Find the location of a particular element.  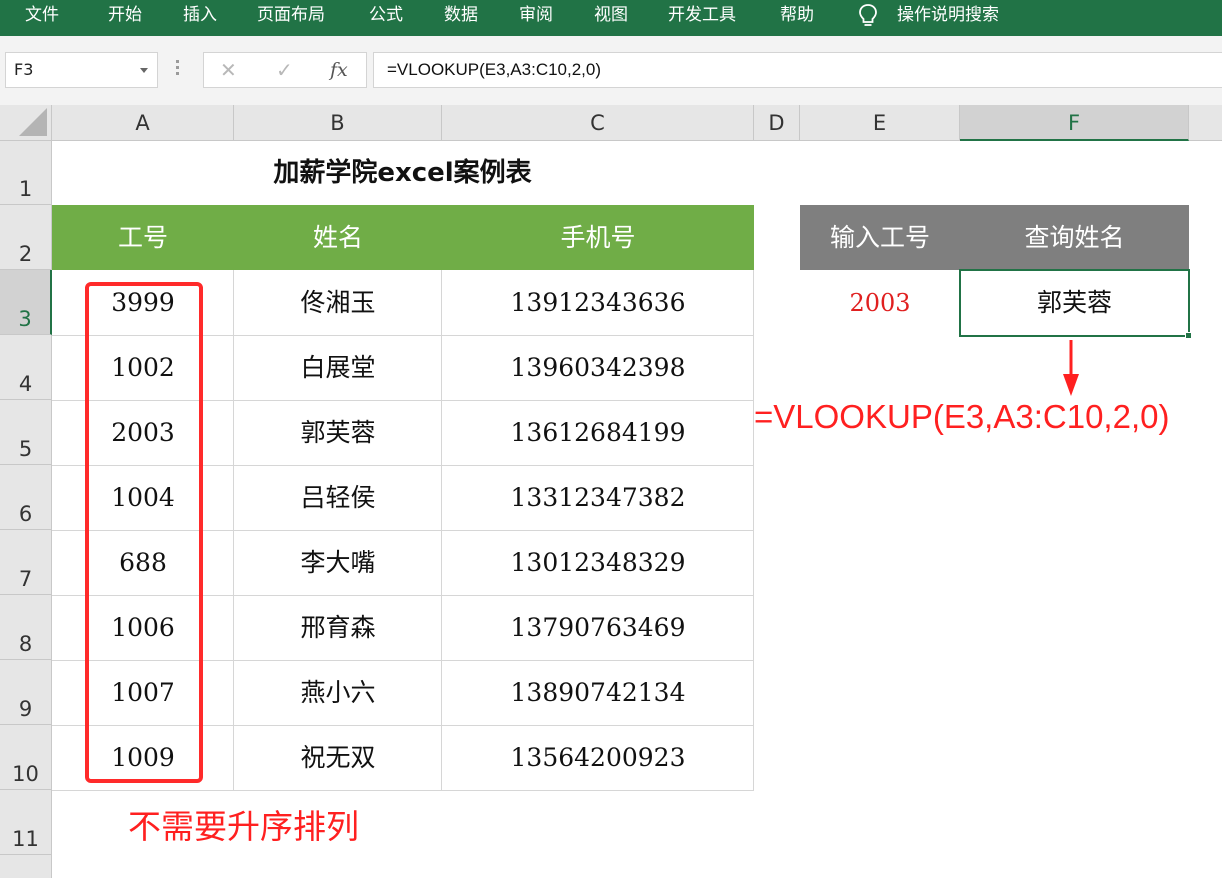

cell-name: 燕小六 is located at coordinates (338, 693).